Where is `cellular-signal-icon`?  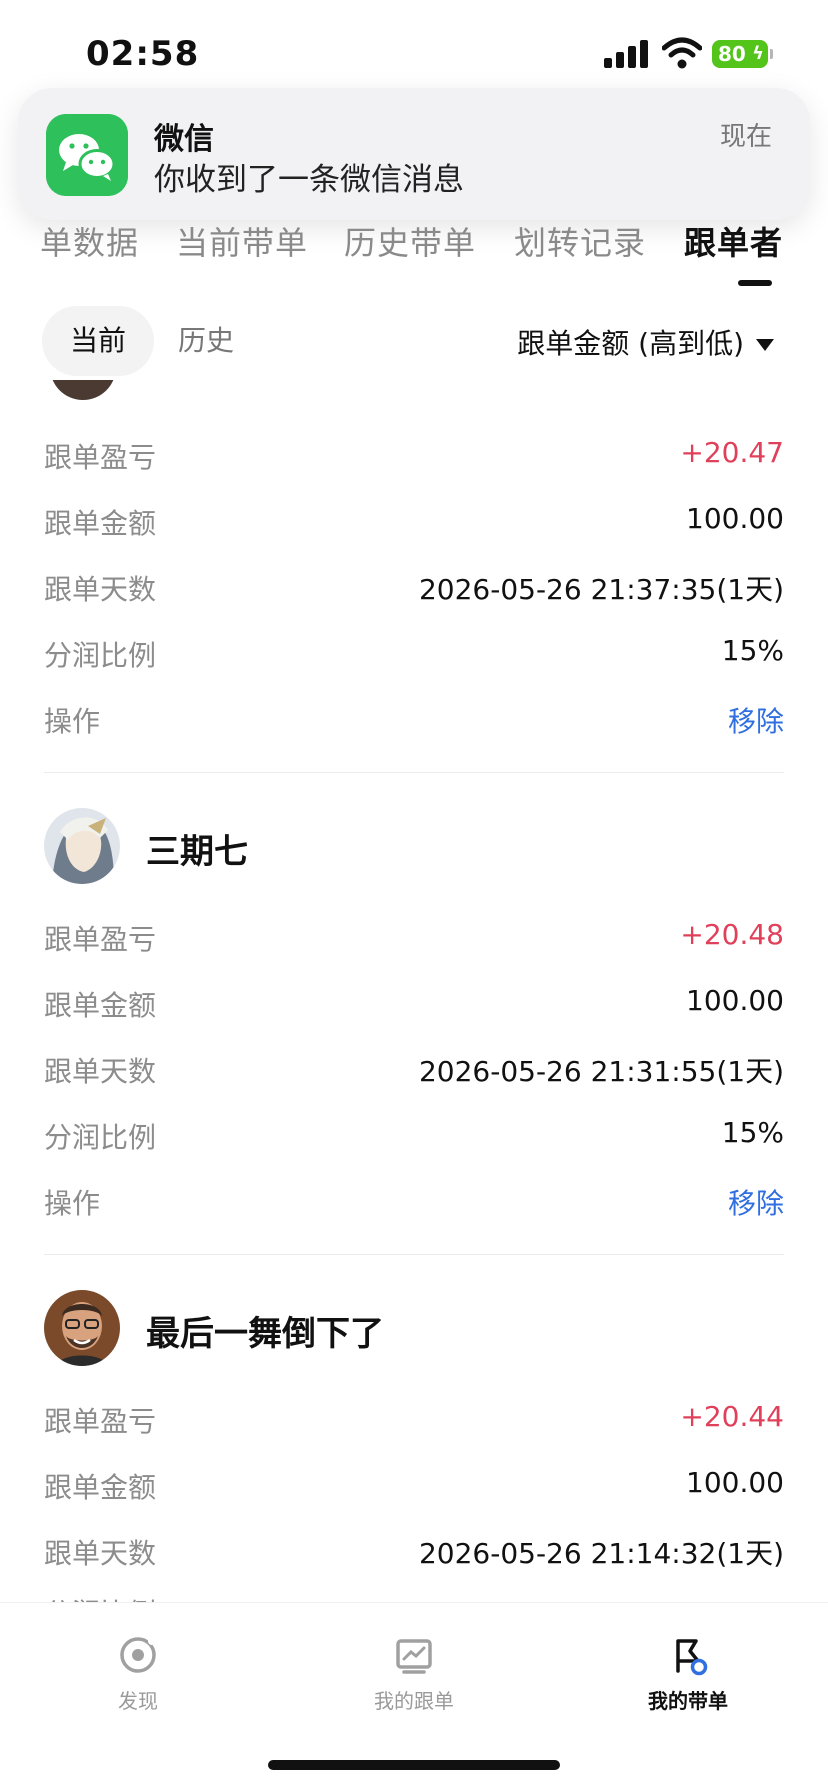
cellular-signal-icon is located at coordinates (626, 54).